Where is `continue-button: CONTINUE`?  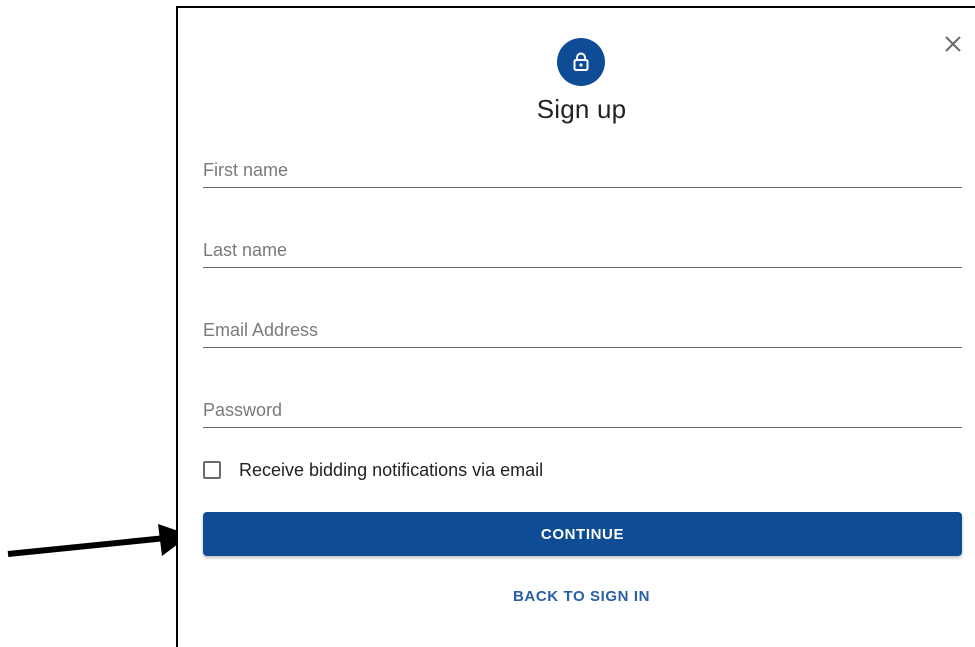
continue-button: CONTINUE is located at coordinates (582, 534).